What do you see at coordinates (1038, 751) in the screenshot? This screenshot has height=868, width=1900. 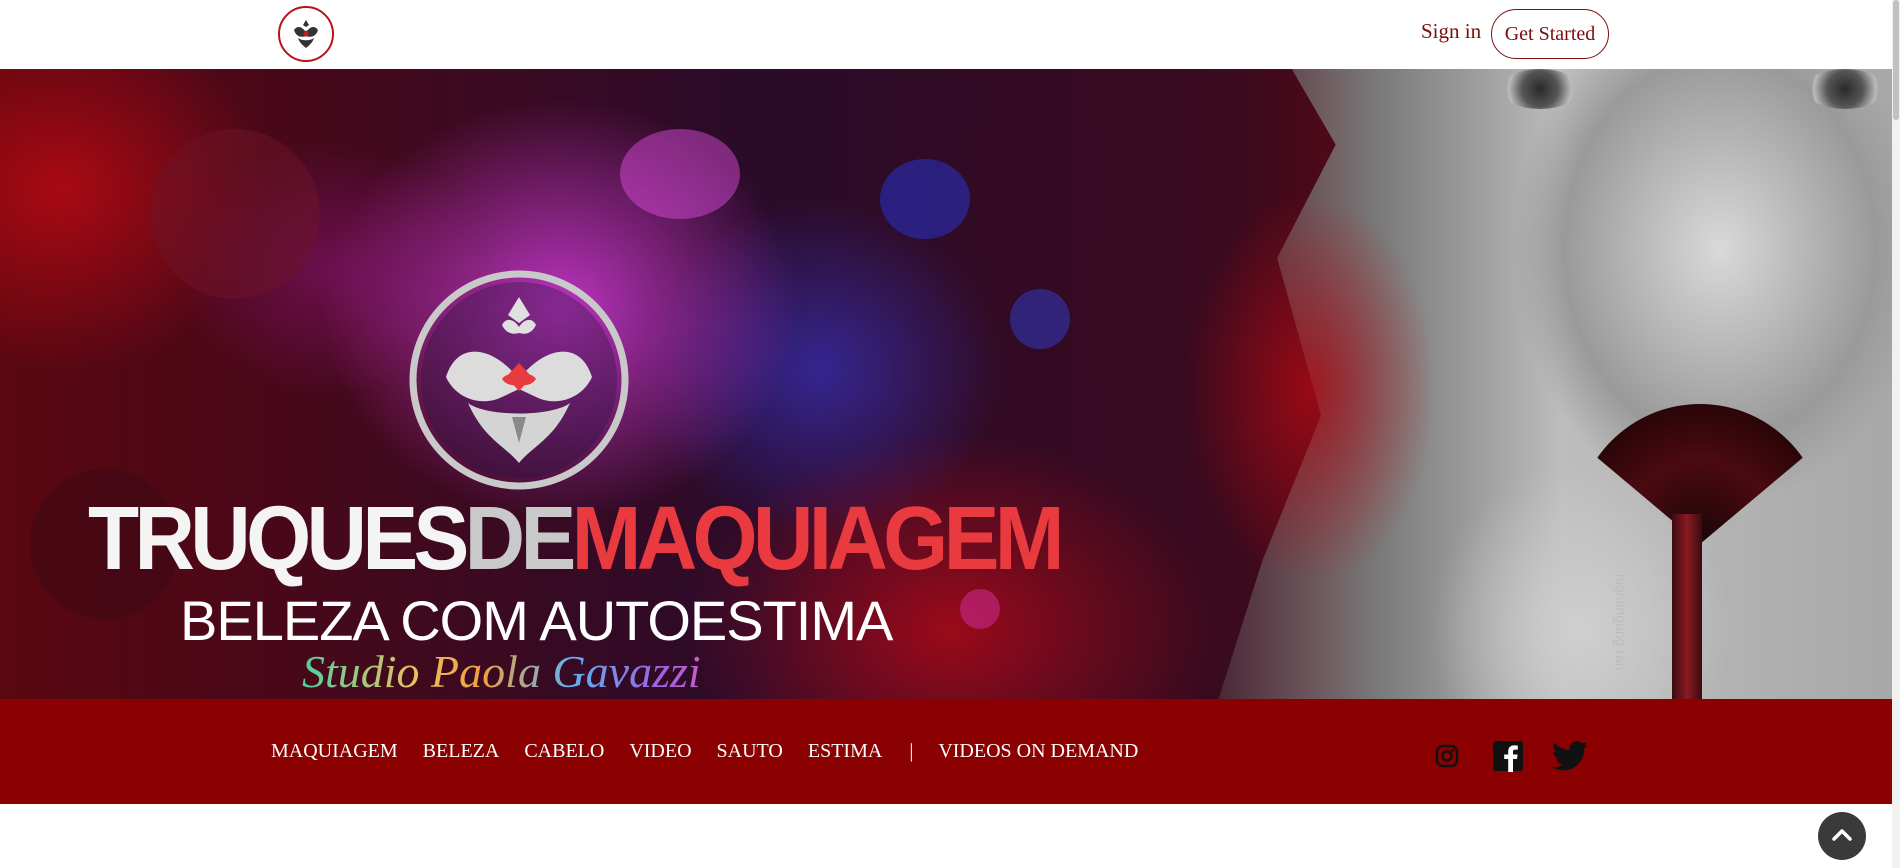 I see `nav-item-videos-on-demand: VIDEOS ON DEMAND` at bounding box center [1038, 751].